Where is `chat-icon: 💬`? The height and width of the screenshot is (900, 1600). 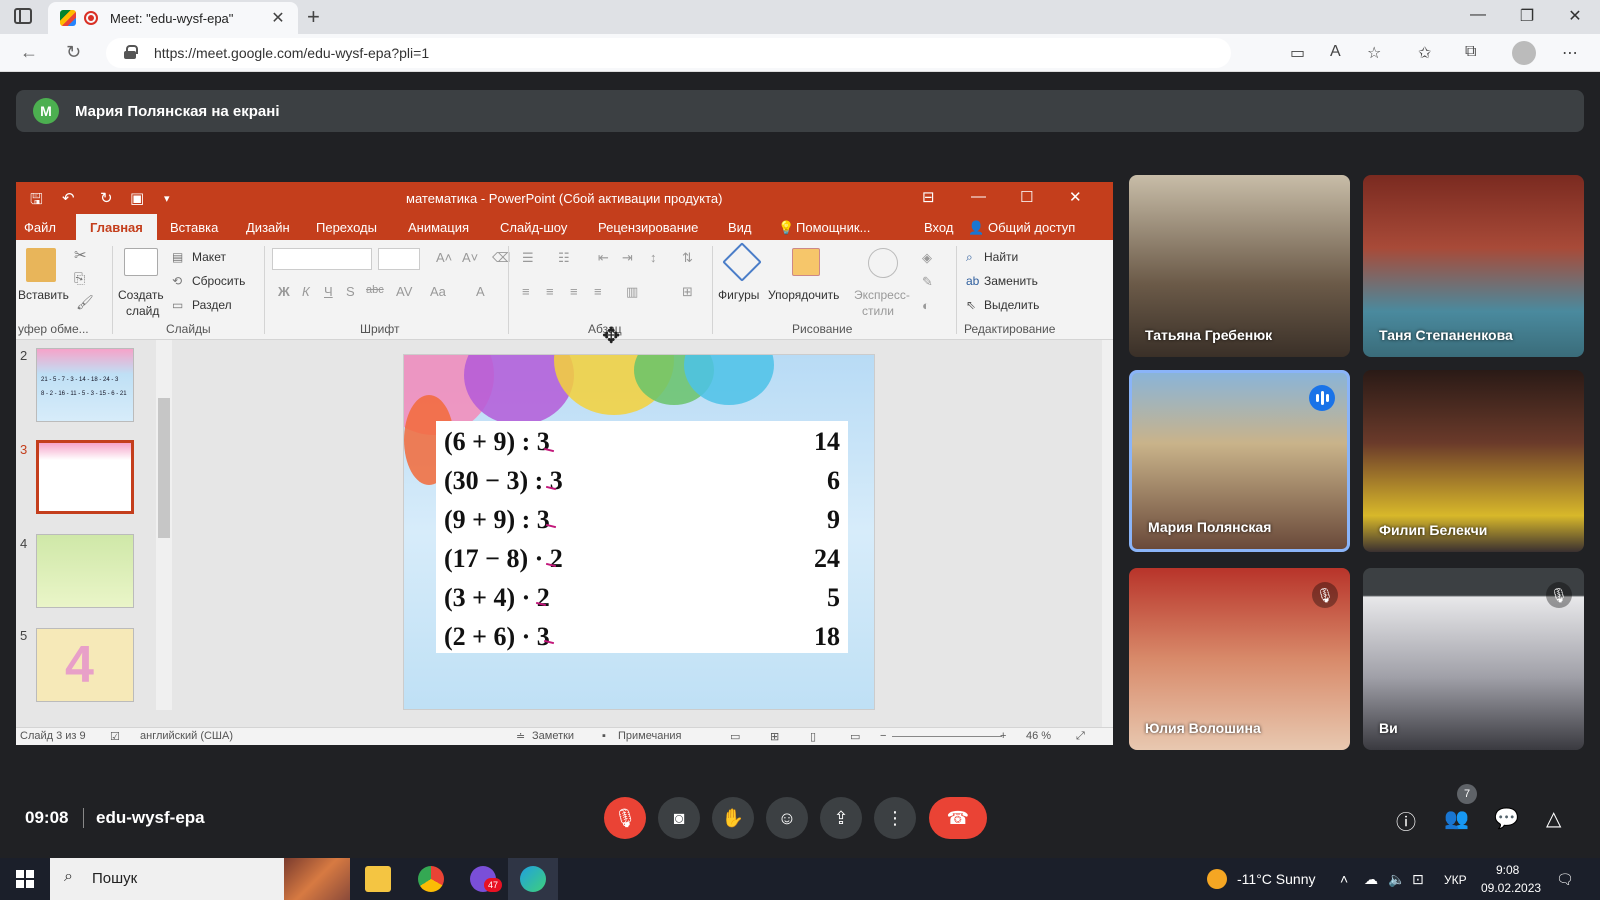 chat-icon: 💬 is located at coordinates (1506, 818).